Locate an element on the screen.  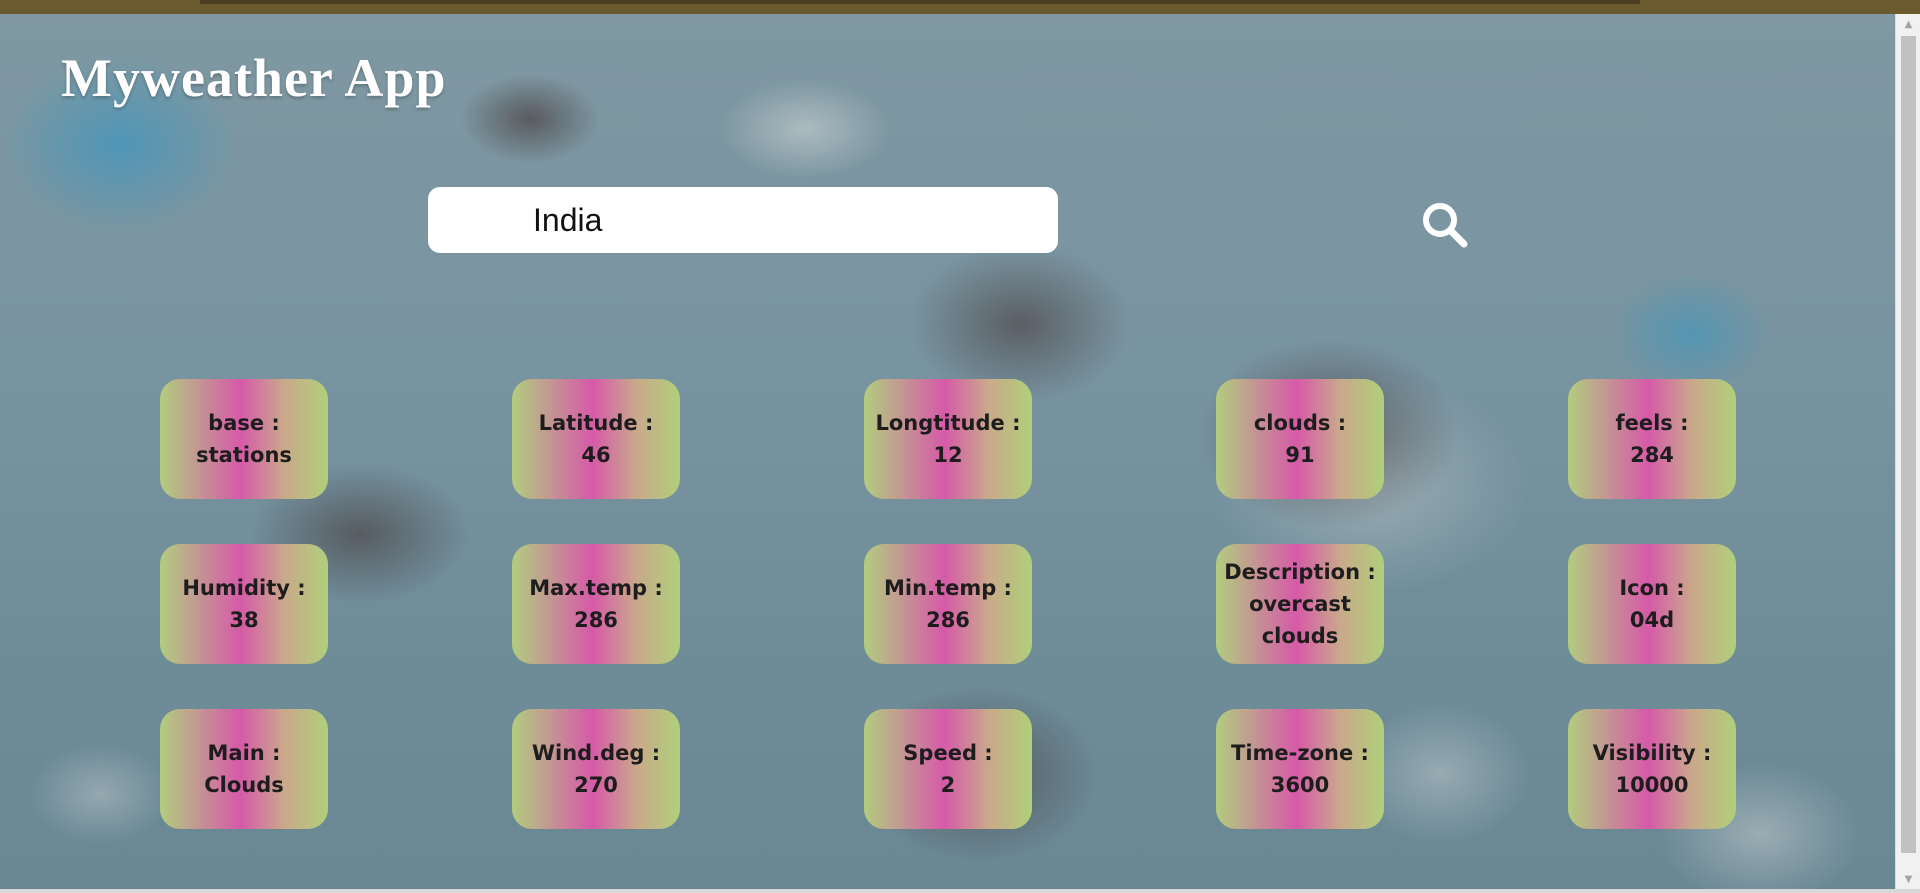
scroll-down-icon: ▼ is located at coordinates (1908, 879).